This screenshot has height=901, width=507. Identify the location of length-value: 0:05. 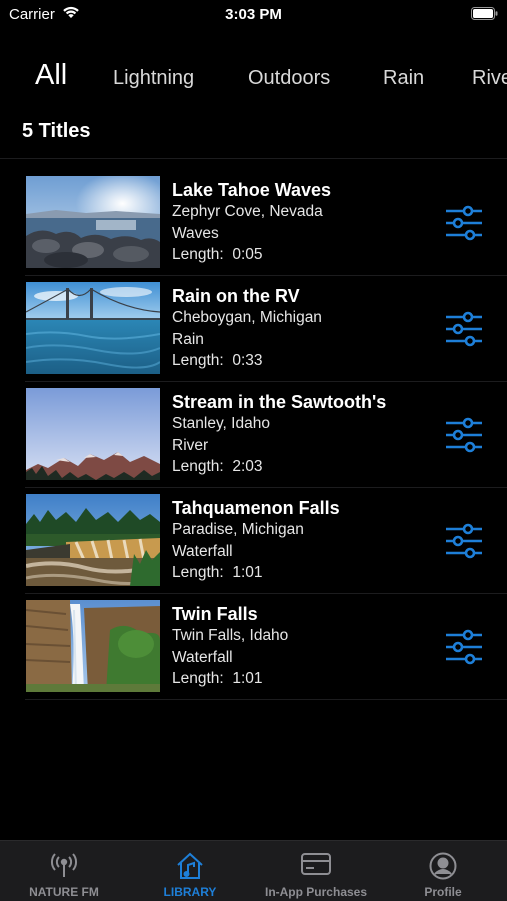
(247, 254).